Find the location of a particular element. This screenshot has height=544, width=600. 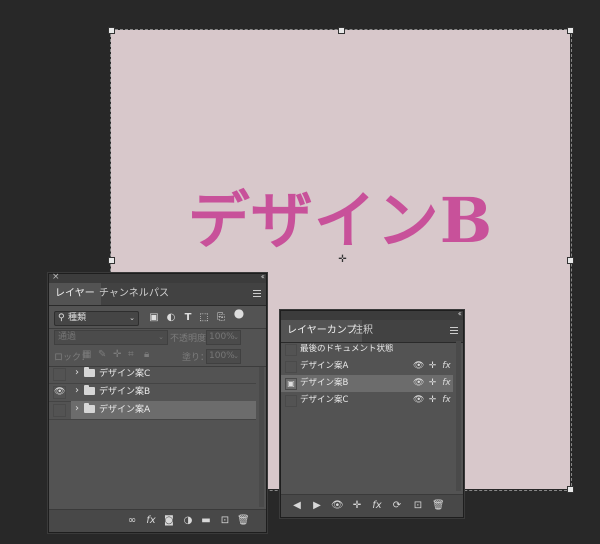

divider is located at coordinates (157, 328).